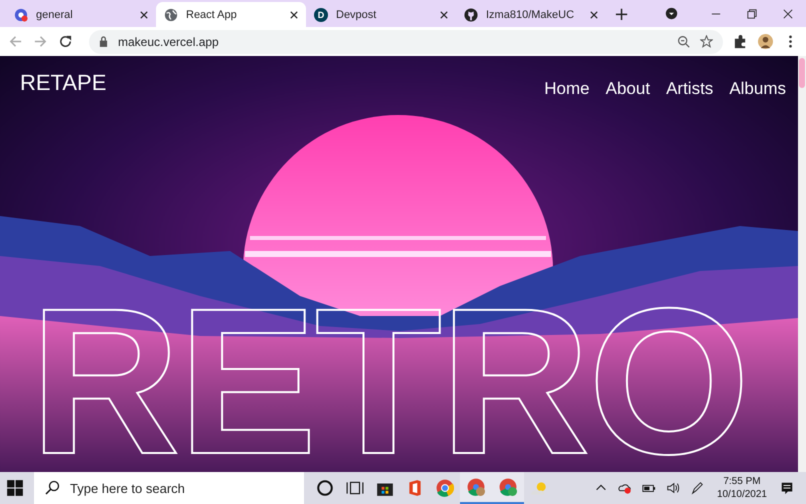 This screenshot has height=504, width=806. I want to click on chrome-icon, so click(445, 488).